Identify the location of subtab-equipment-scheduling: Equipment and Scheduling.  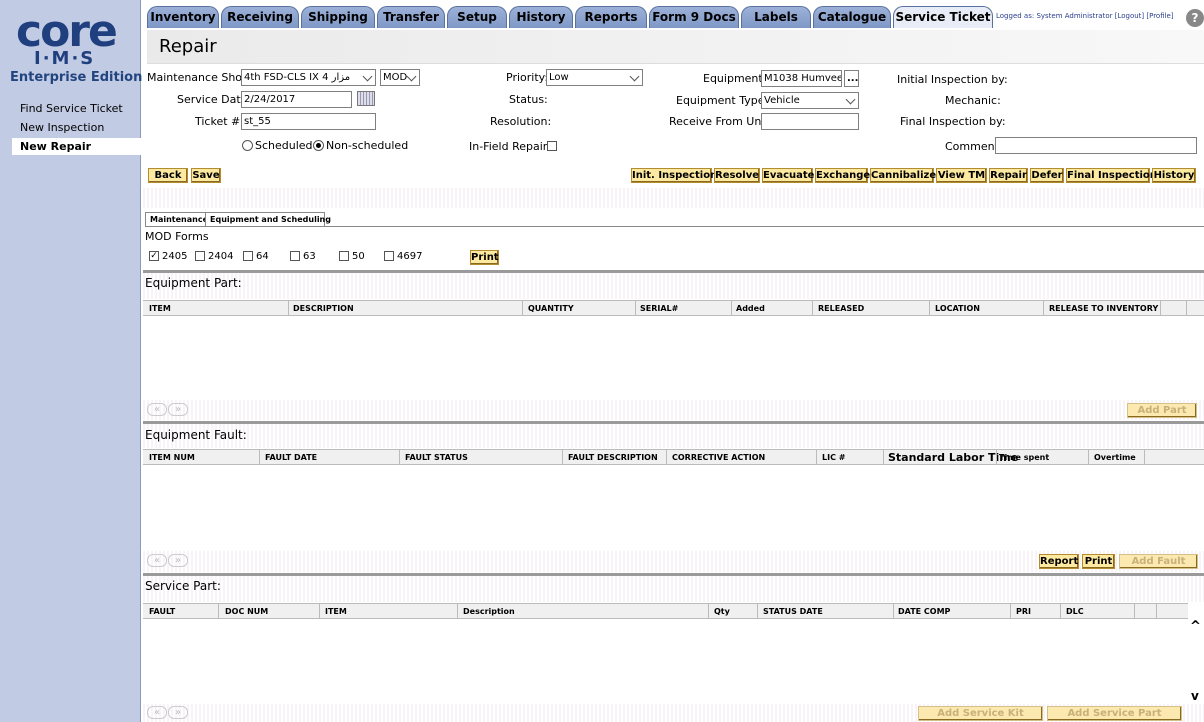
(268, 219).